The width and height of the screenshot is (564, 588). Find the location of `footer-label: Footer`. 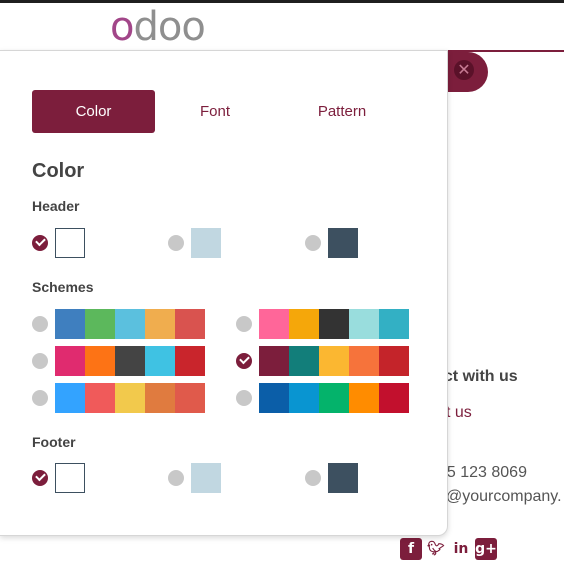

footer-label: Footer is located at coordinates (54, 442).